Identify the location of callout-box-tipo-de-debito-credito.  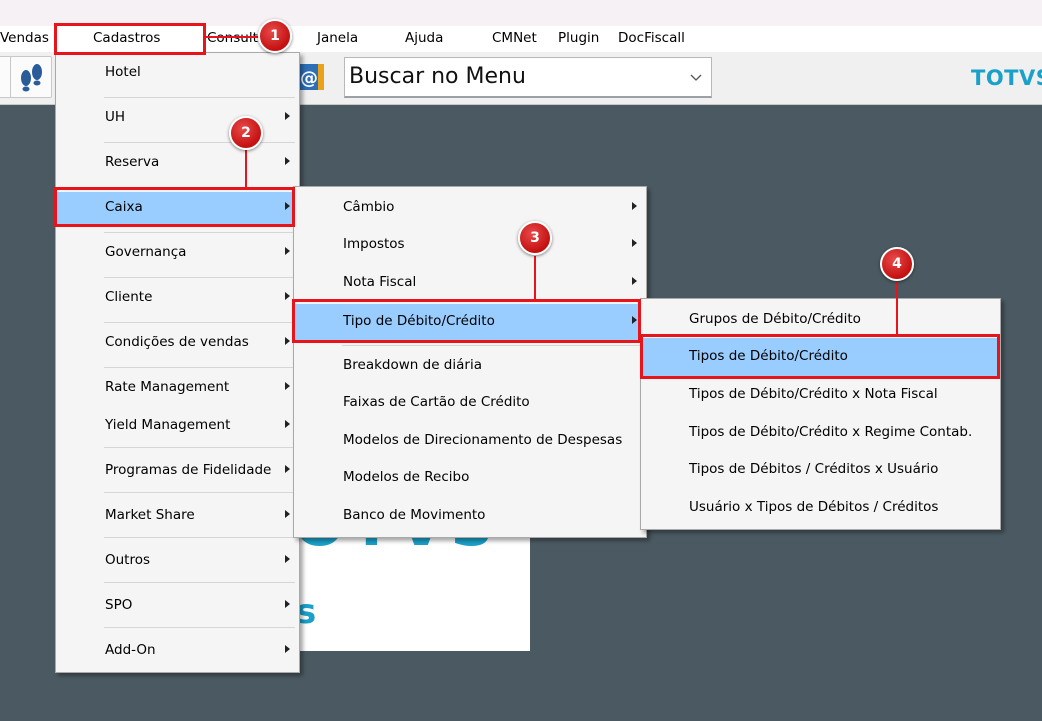
(466, 321).